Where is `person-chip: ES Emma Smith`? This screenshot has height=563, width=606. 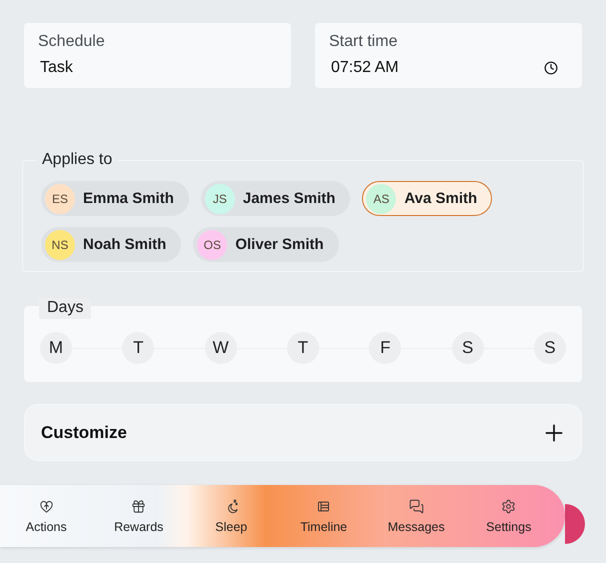
person-chip: ES Emma Smith is located at coordinates (115, 198).